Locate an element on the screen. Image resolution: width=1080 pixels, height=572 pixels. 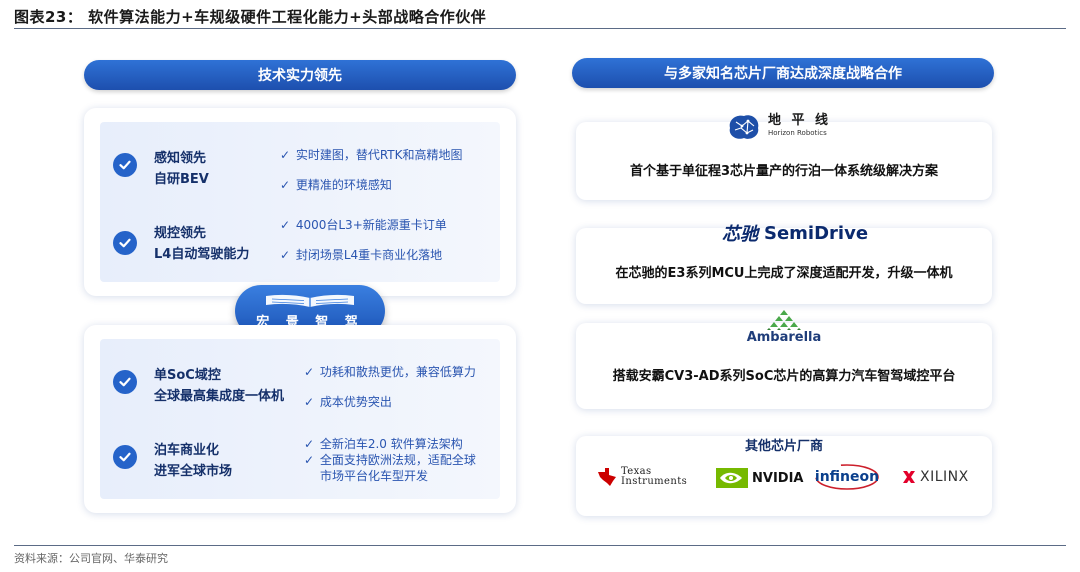
top-divider is located at coordinates (540, 28).